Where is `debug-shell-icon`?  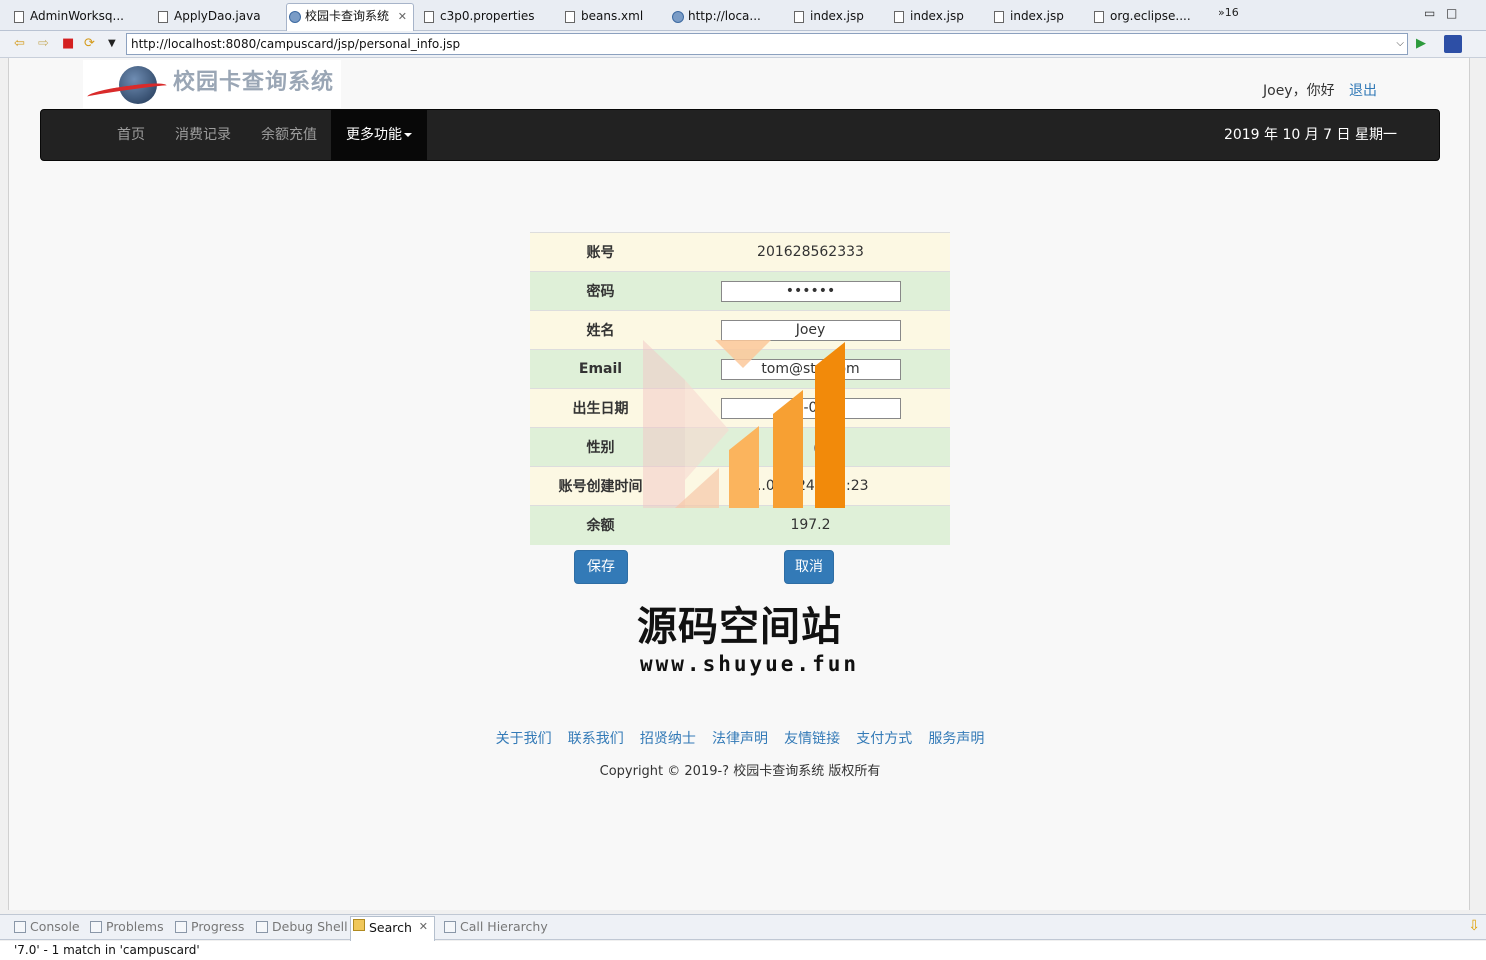
debug-shell-icon is located at coordinates (262, 927).